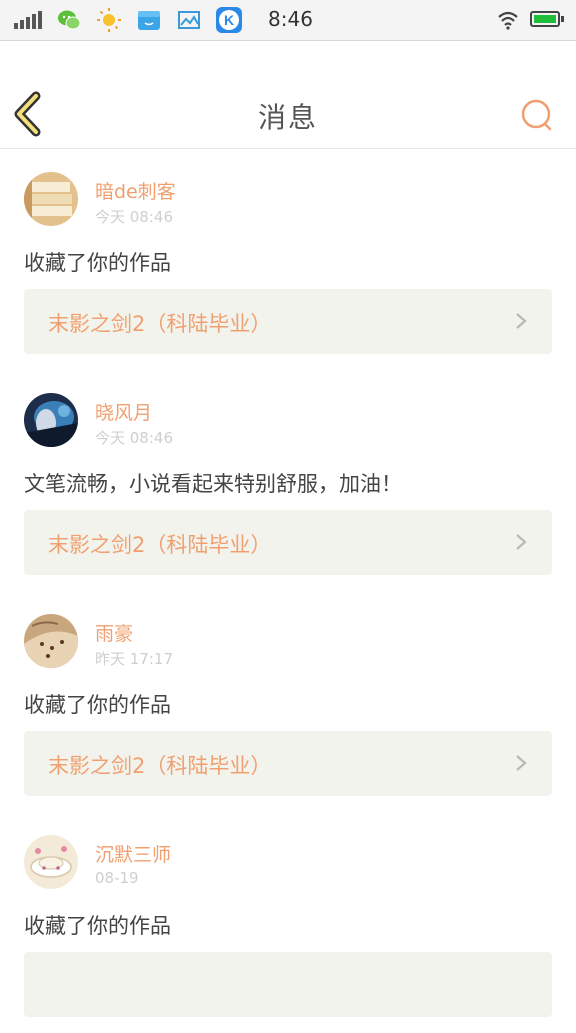 The image size is (576, 1033). I want to click on k-app-letter: K, so click(229, 20).